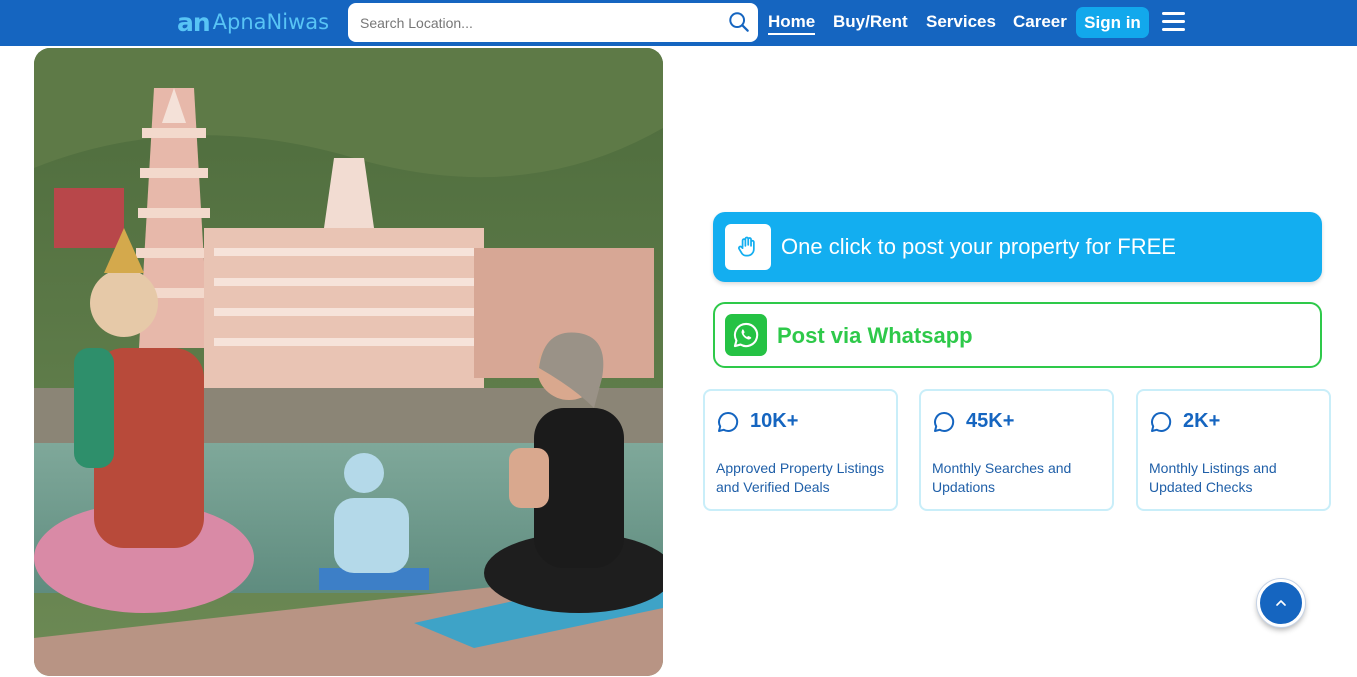  I want to click on nav-career: Career, so click(1040, 22).